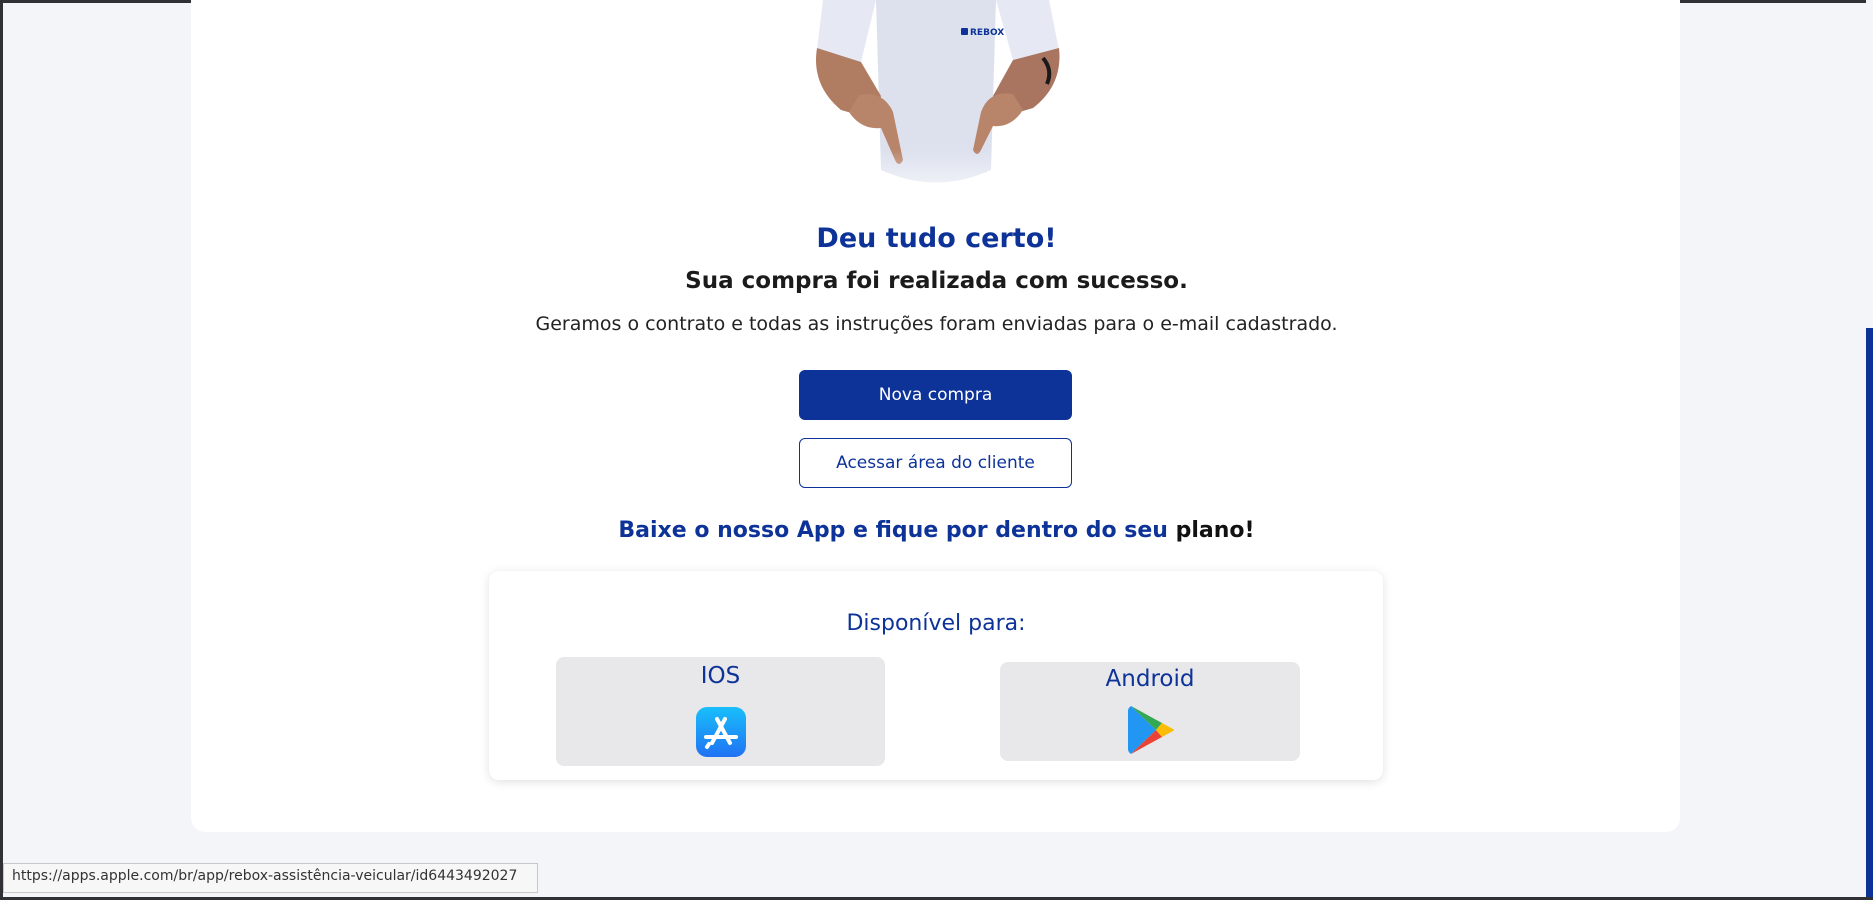 This screenshot has height=900, width=1873. Describe the element at coordinates (720, 676) in the screenshot. I see `ios-label: IOS` at that location.